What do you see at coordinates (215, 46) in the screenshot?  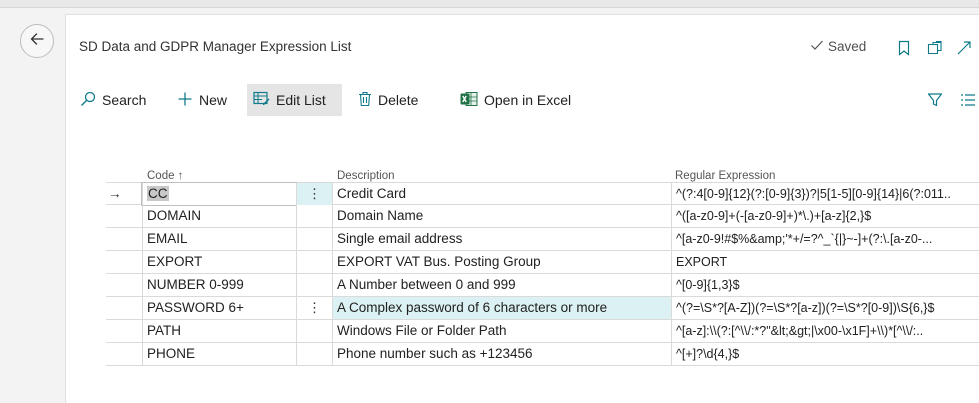 I see `page-title: SD Data and GDPR Manager Expression List` at bounding box center [215, 46].